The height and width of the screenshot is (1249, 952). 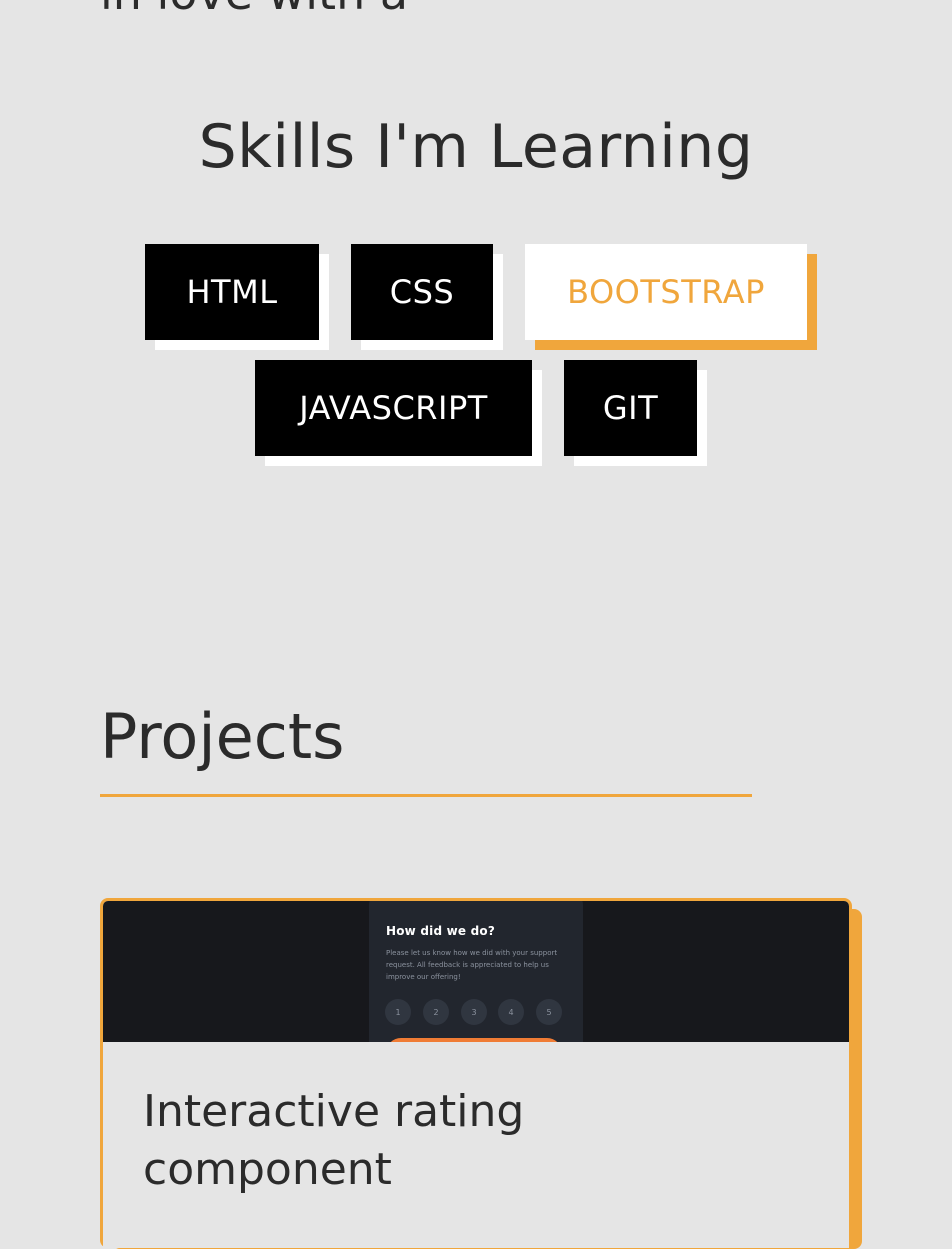 I want to click on preview-rating-2: 2, so click(x=436, y=1012).